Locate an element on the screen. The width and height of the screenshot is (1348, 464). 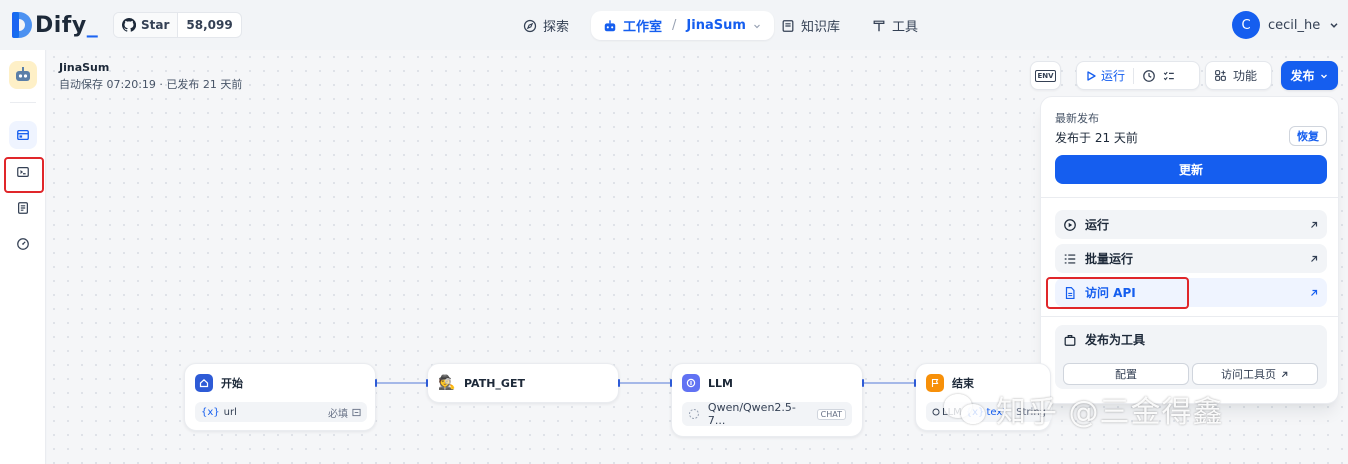
flag-icon is located at coordinates (935, 383).